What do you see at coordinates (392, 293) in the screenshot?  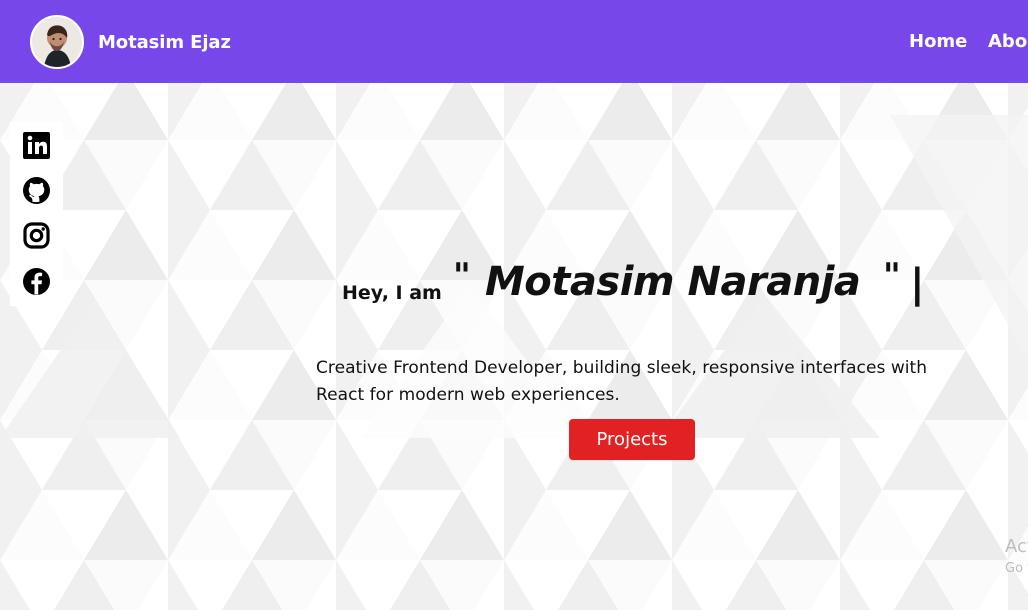 I see `hero-greeting: Hey, I am` at bounding box center [392, 293].